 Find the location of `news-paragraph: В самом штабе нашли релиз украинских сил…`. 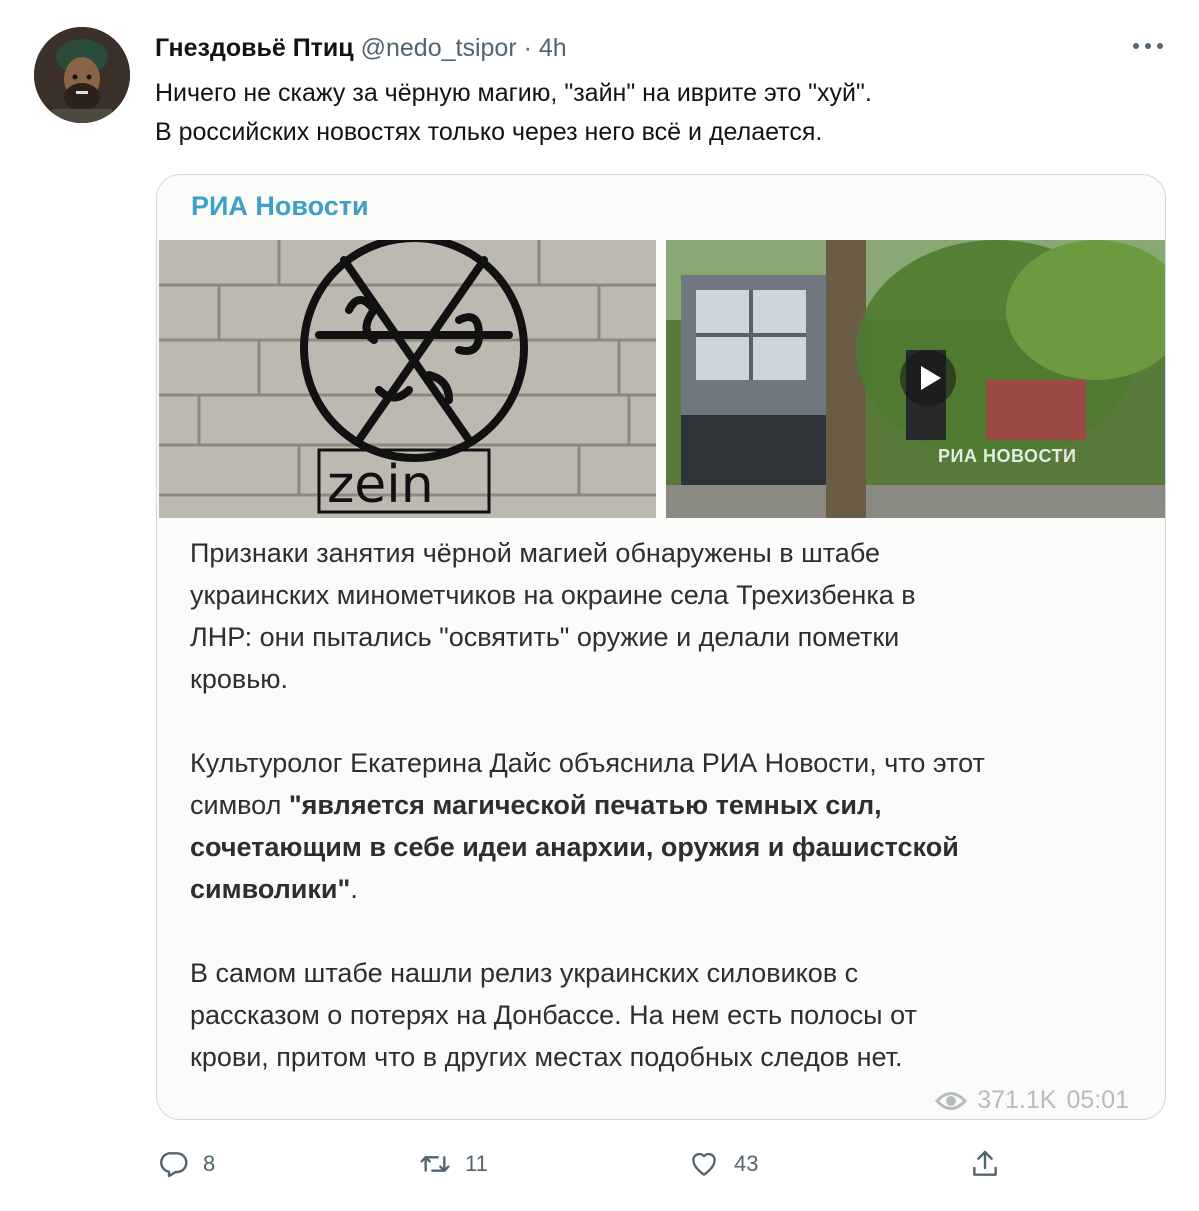

news-paragraph: В самом штабе нашли релиз украинских сил… is located at coordinates (665, 1015).